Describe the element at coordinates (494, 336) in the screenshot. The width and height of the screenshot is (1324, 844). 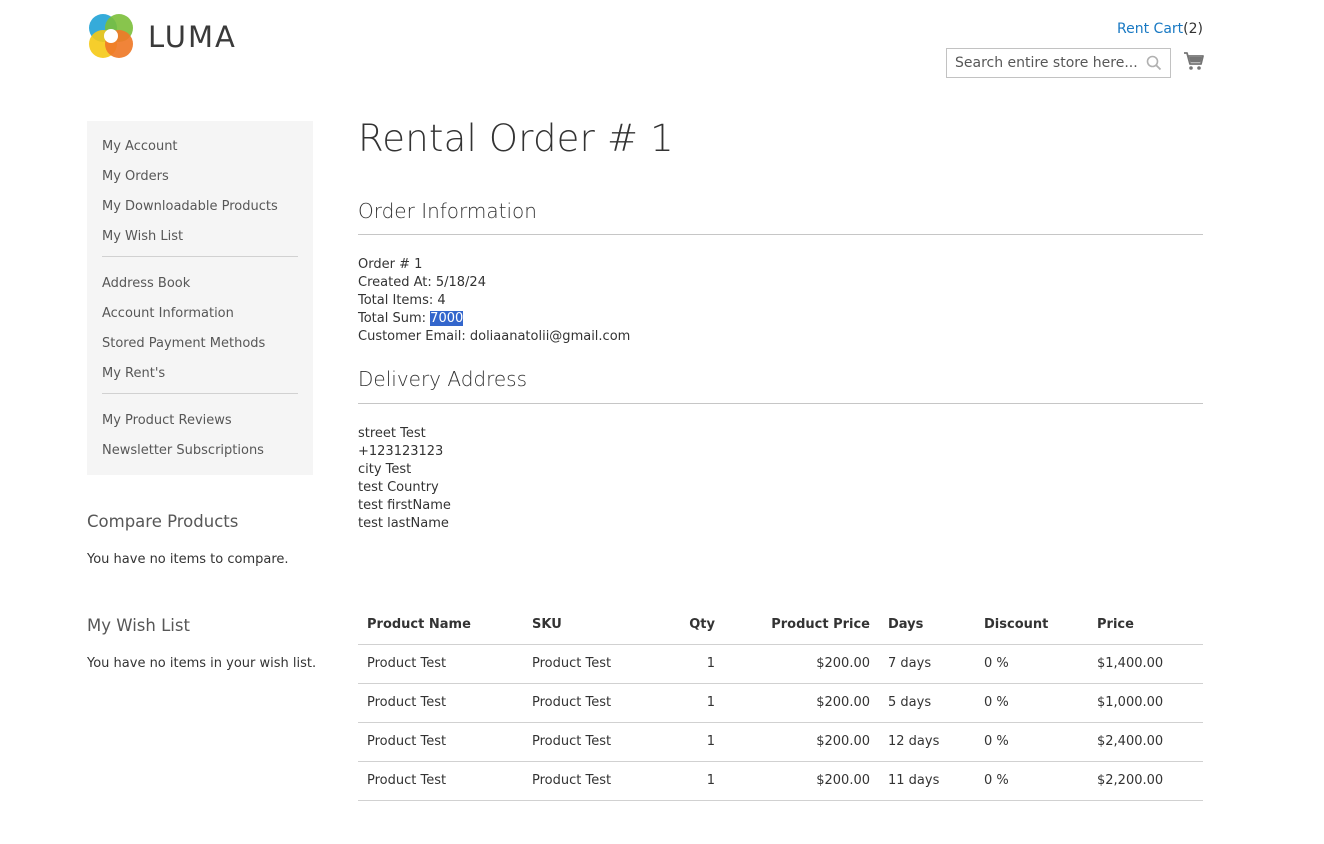
I see `customer-email: Customer Email: doliaanatolii@gmail.com` at that location.